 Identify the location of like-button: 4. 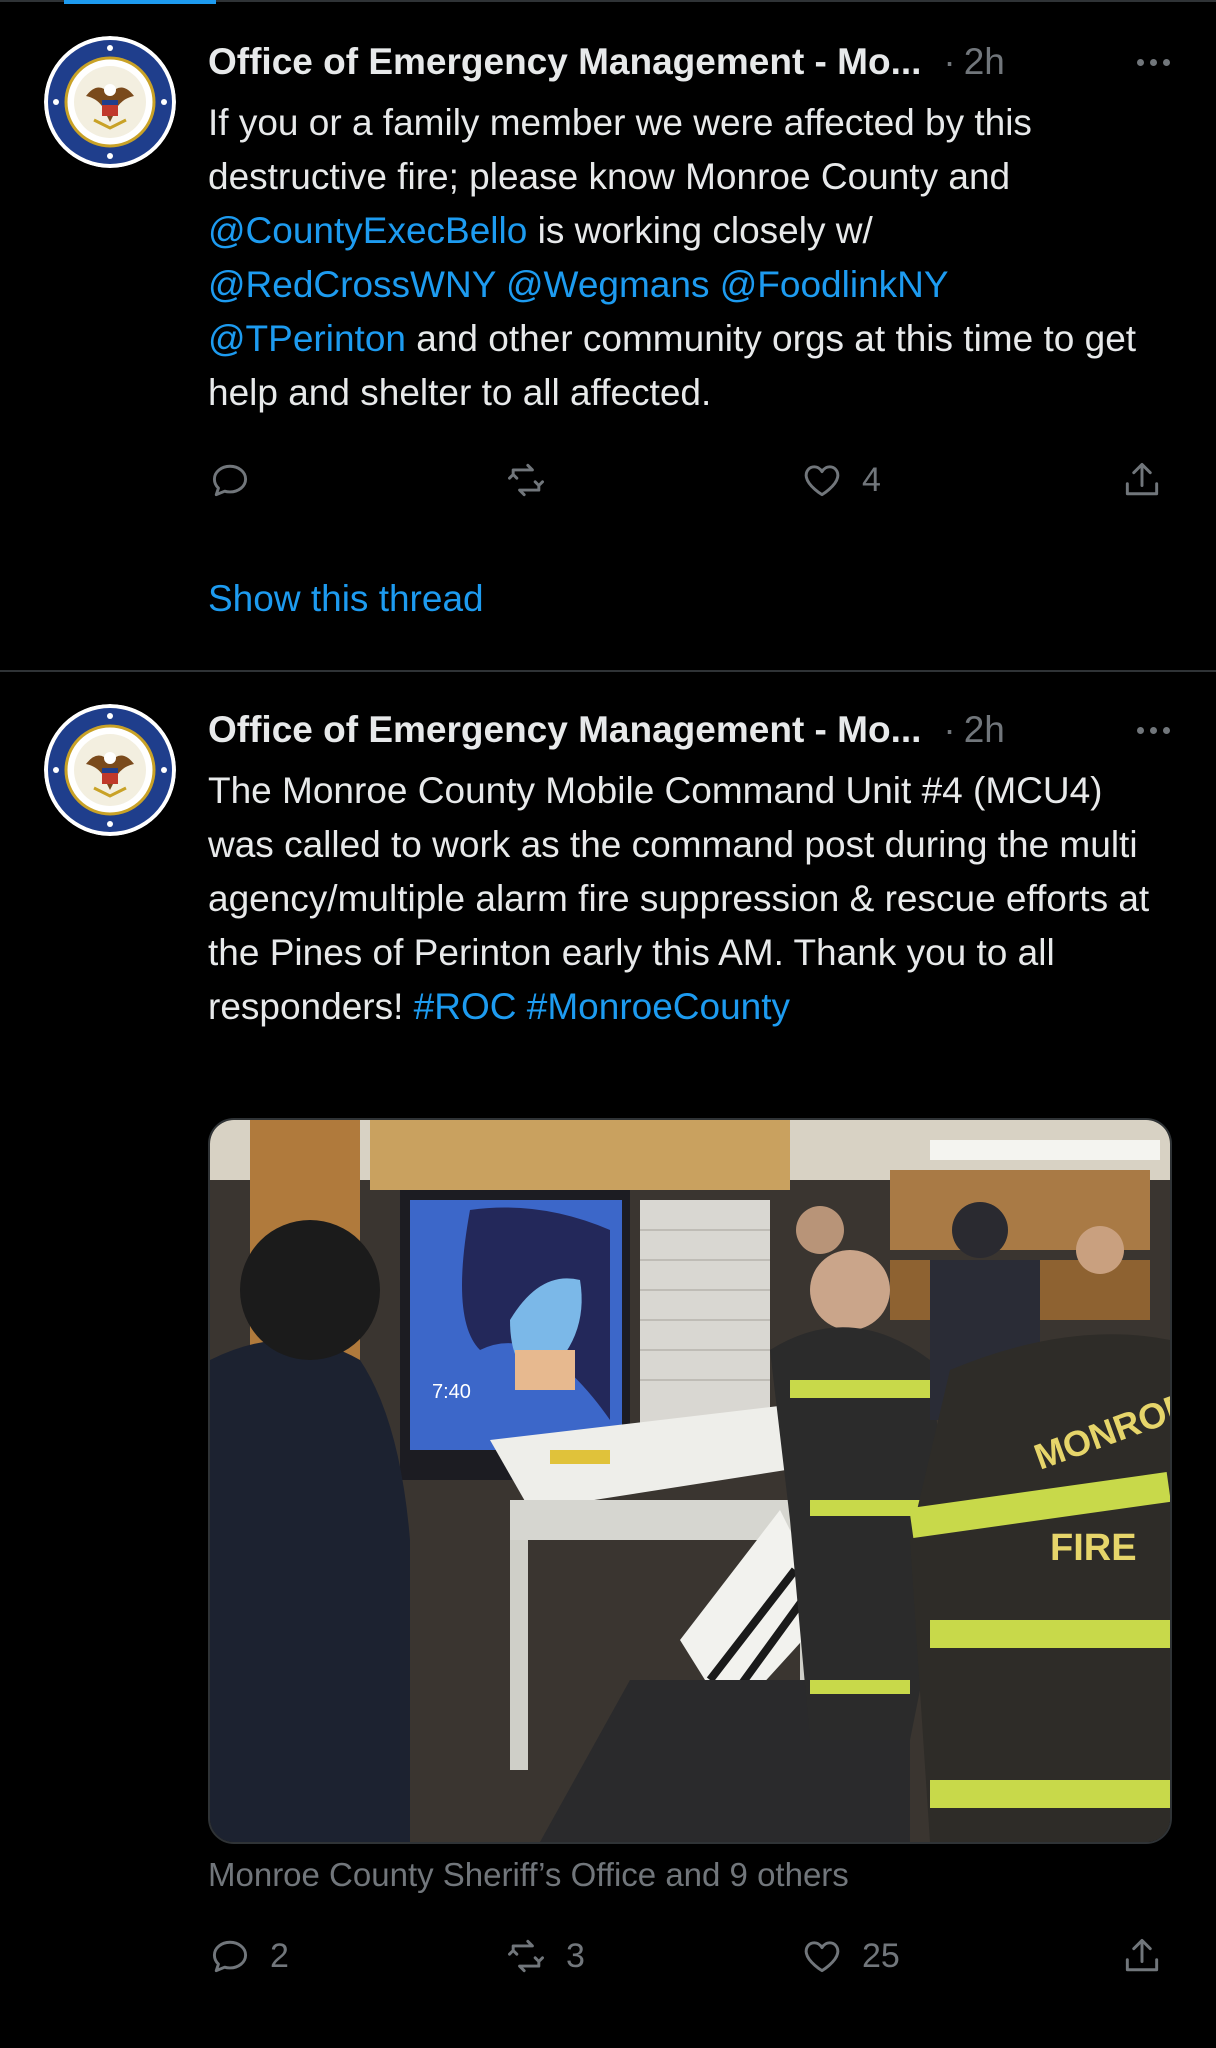
(840, 480).